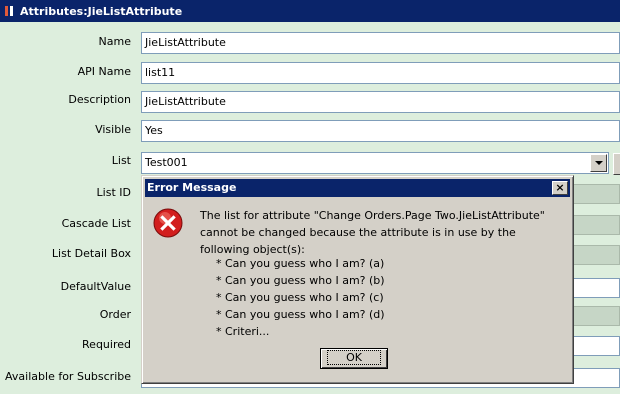 The height and width of the screenshot is (394, 620). What do you see at coordinates (166, 162) in the screenshot?
I see `list-select-value: Test001` at bounding box center [166, 162].